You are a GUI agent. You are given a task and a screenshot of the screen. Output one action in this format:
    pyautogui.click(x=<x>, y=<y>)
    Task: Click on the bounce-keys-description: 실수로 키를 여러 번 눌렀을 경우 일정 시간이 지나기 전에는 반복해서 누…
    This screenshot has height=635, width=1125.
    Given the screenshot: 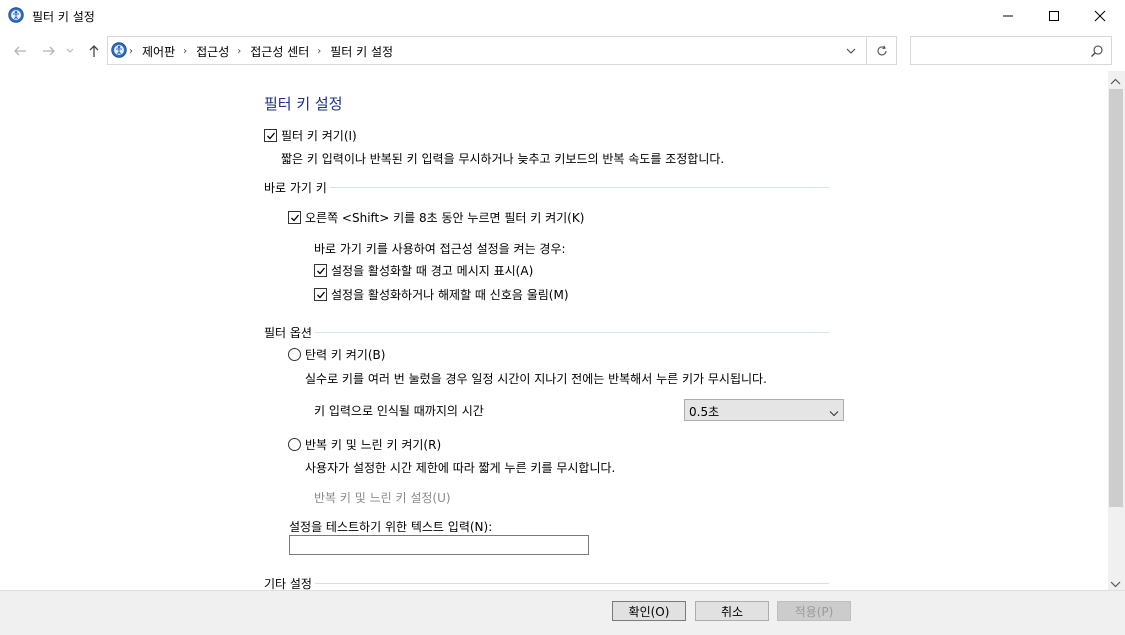 What is the action you would take?
    pyautogui.click(x=536, y=379)
    